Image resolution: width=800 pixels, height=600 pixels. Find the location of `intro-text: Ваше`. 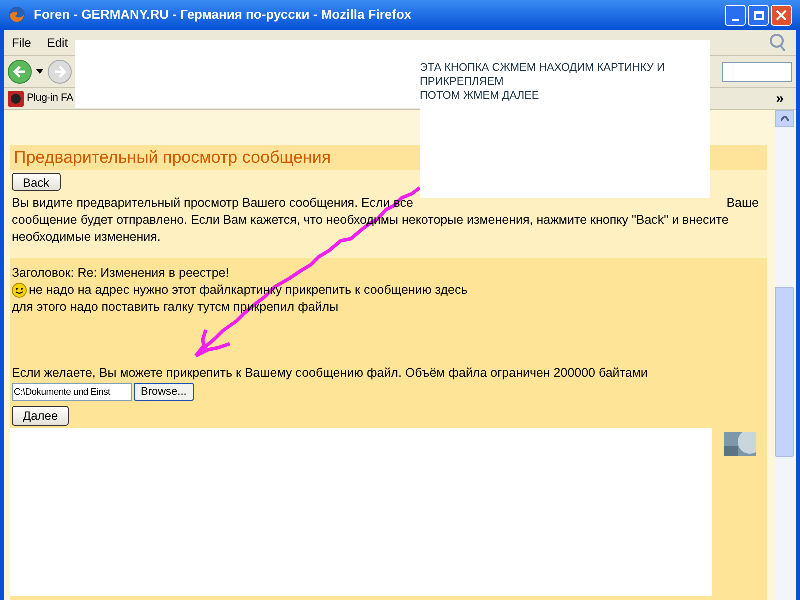

intro-text: Ваше is located at coordinates (743, 203).